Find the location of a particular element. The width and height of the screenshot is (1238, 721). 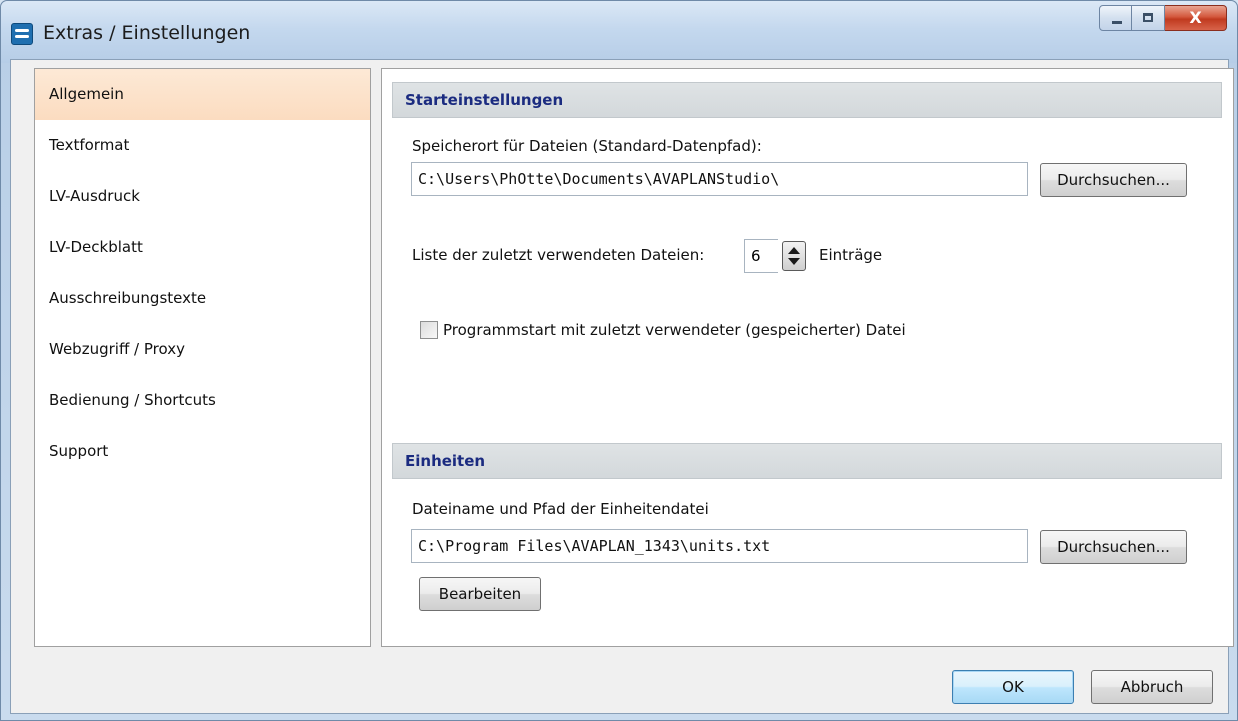

nav-item-allgemein: Allgemein is located at coordinates (202, 94).